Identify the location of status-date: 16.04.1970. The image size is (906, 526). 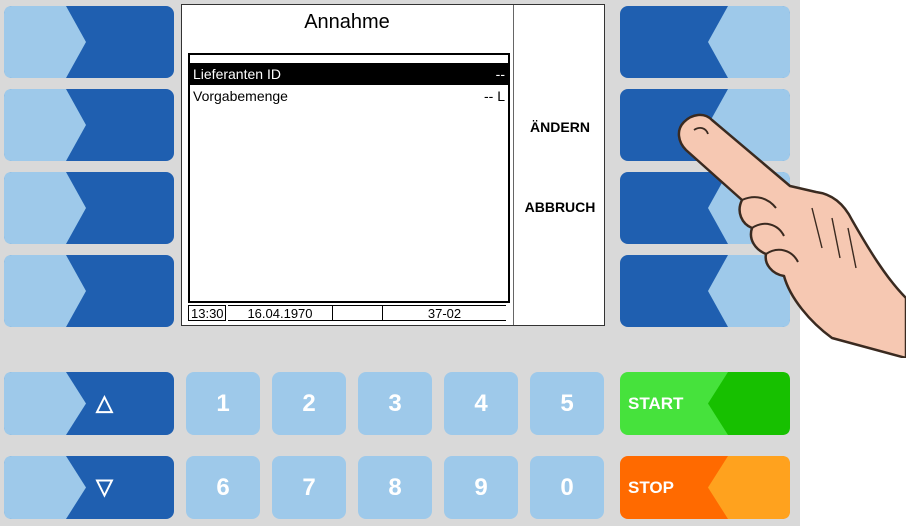
(280, 313).